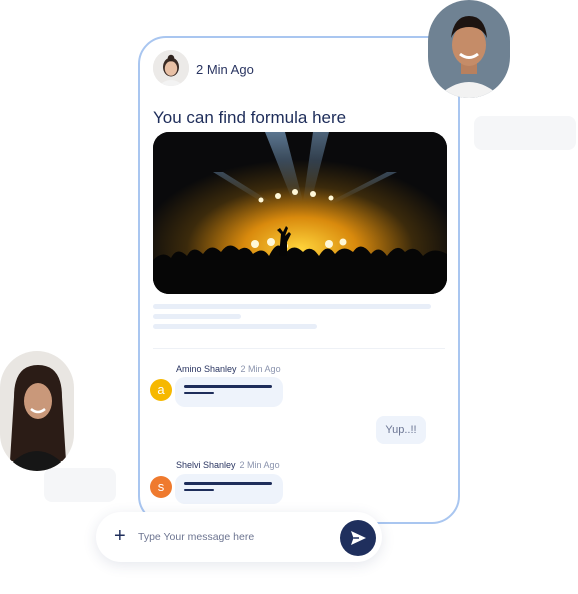 The image size is (578, 594). I want to click on comment-avatar: s, so click(161, 487).